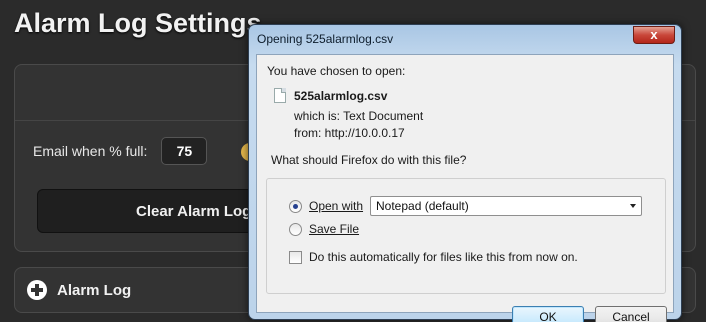 Image resolution: width=706 pixels, height=322 pixels. I want to click on filename: 525alarmlog.csv, so click(341, 96).